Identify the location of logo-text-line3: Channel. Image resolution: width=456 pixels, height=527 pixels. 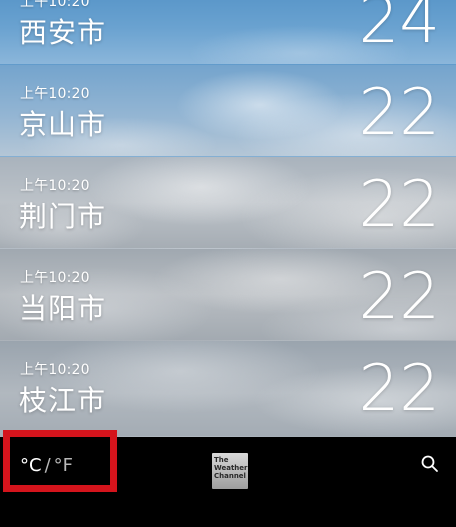
(230, 476).